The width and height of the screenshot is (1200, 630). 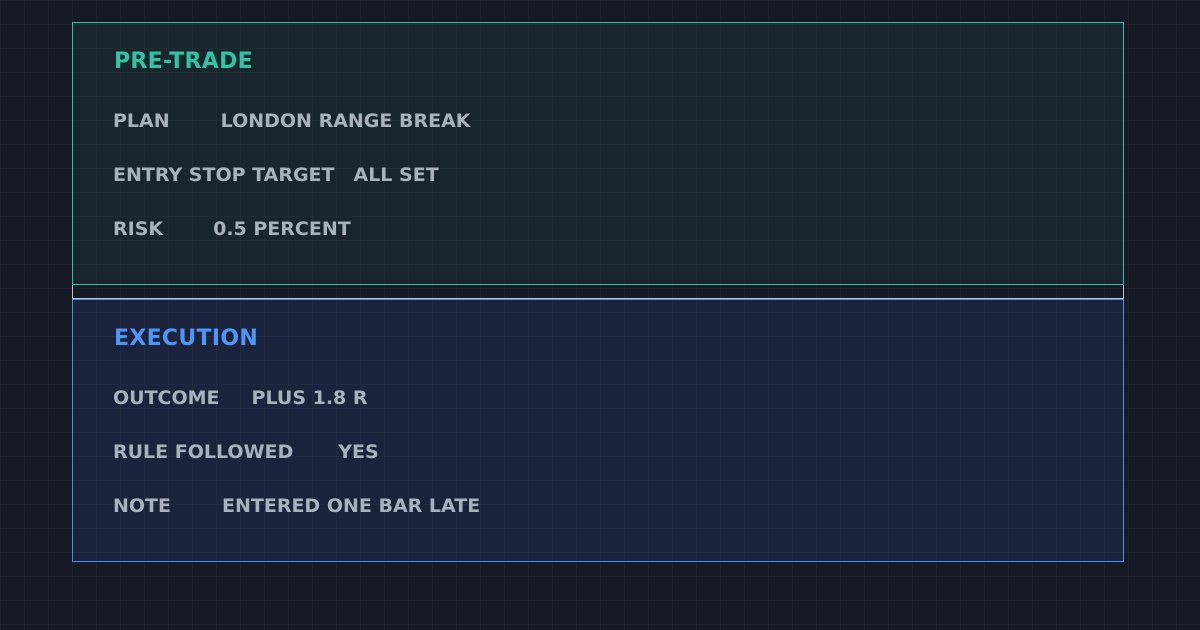 What do you see at coordinates (203, 452) in the screenshot?
I see `rule-followed-label: RULE FOLLOWED` at bounding box center [203, 452].